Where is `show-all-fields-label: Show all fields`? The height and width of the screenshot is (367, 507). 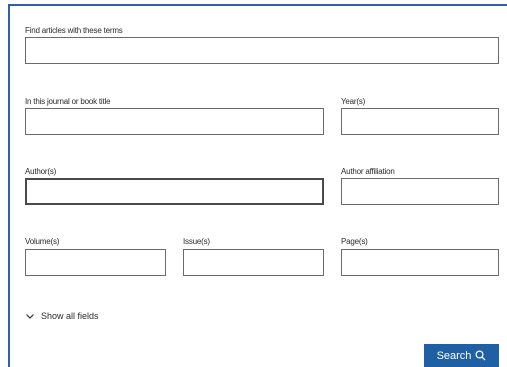 show-all-fields-label: Show all fields is located at coordinates (70, 316).